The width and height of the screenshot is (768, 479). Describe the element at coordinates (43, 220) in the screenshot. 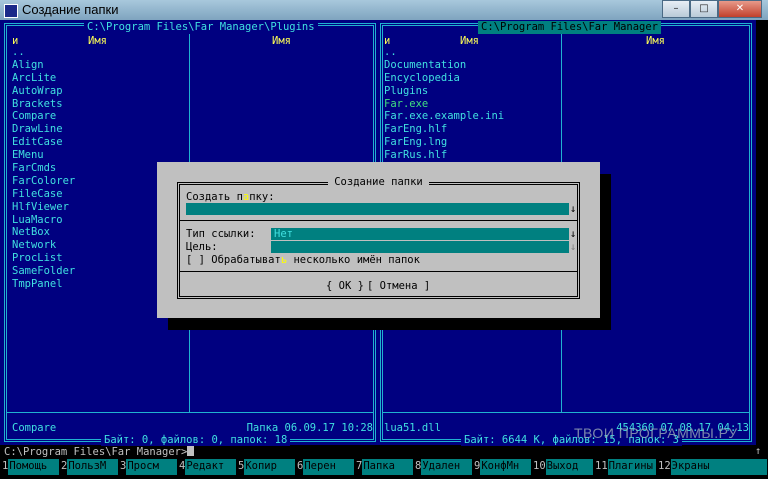

I see `file-item: LuaMacro` at that location.